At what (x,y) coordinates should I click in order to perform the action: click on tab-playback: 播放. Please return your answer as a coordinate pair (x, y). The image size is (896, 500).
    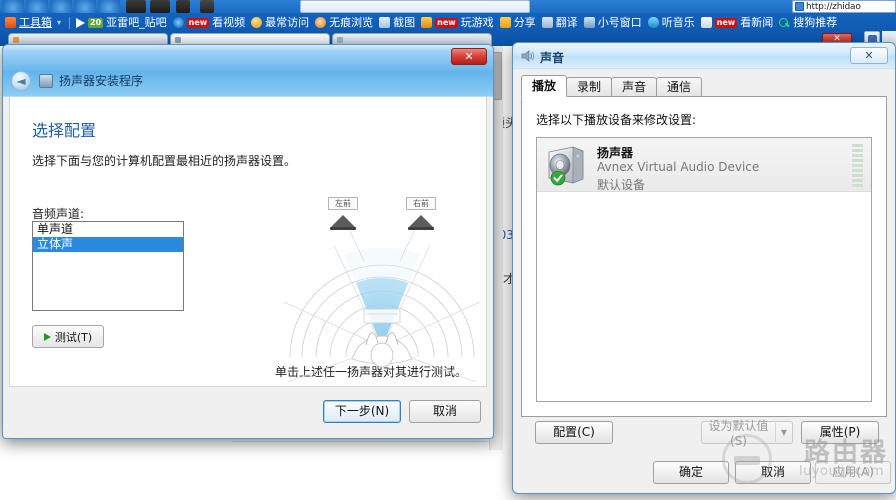
    Looking at the image, I should click on (544, 86).